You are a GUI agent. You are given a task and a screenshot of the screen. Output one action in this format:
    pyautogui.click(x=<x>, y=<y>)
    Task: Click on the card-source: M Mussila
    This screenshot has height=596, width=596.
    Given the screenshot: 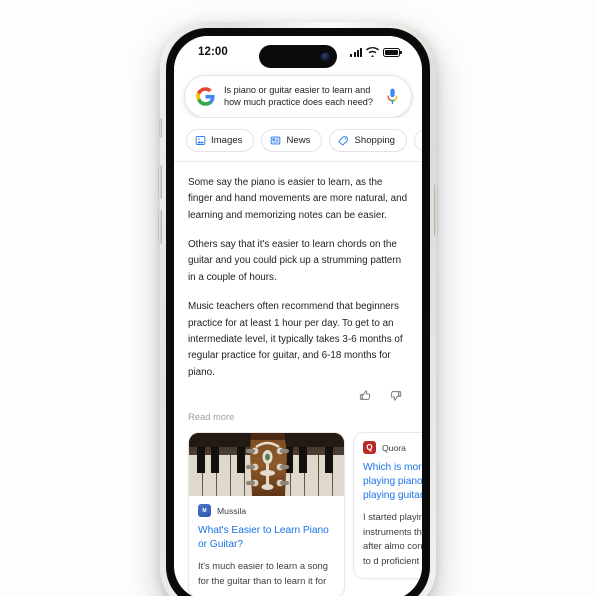 What is the action you would take?
    pyautogui.click(x=266, y=511)
    